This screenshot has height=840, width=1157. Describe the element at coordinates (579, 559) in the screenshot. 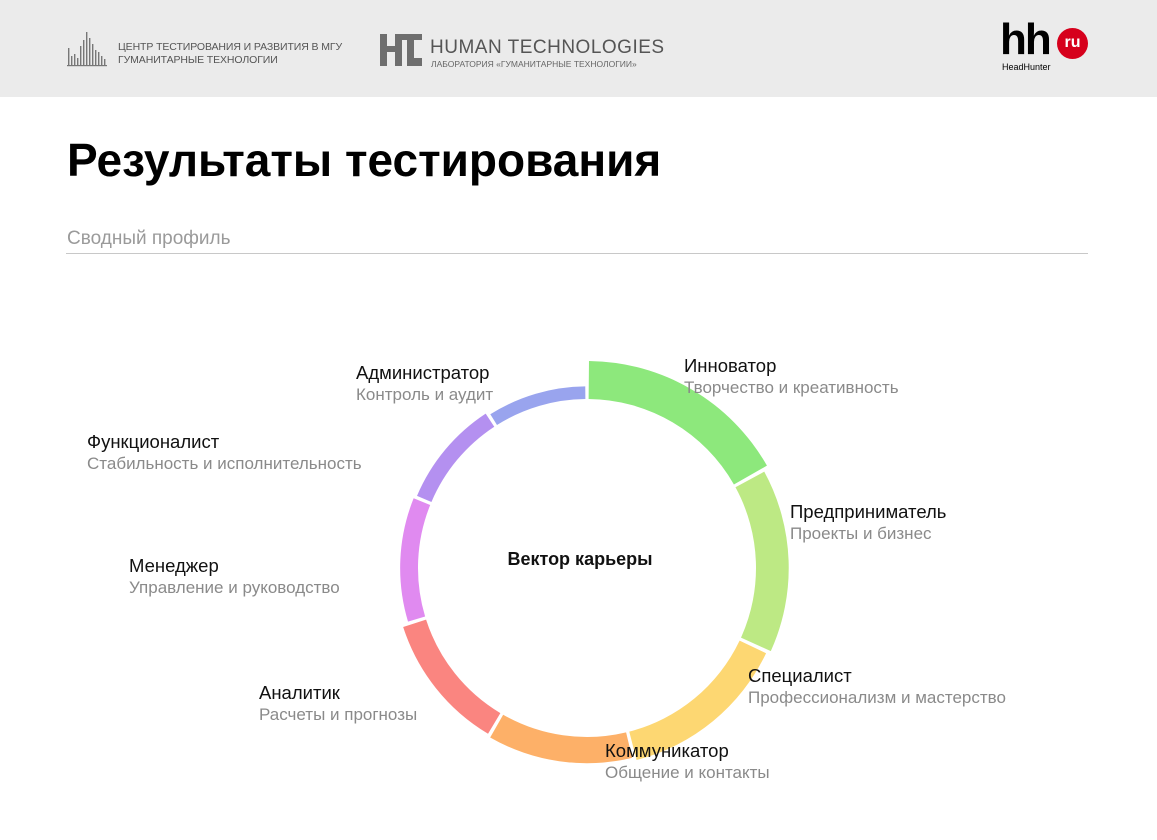

I see `center-label: Вектор карьеры` at that location.